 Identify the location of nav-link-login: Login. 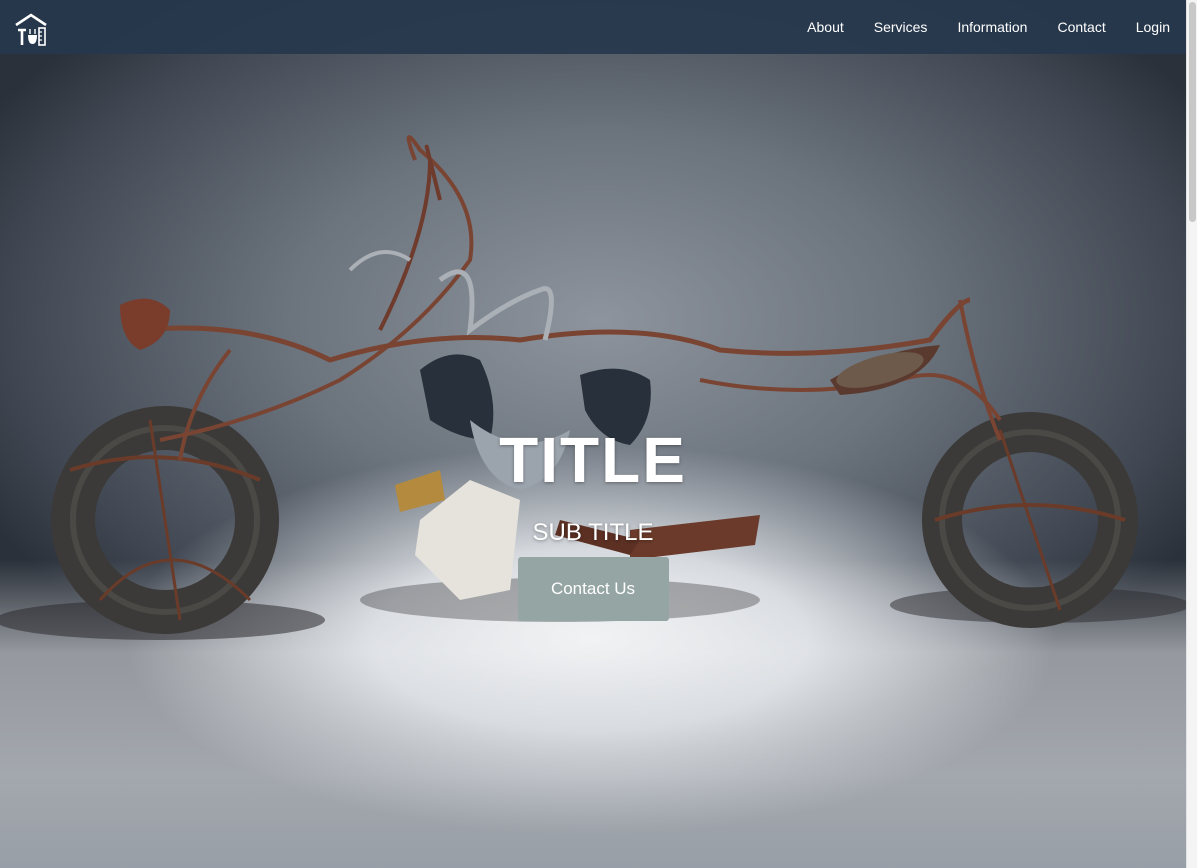
(1153, 27).